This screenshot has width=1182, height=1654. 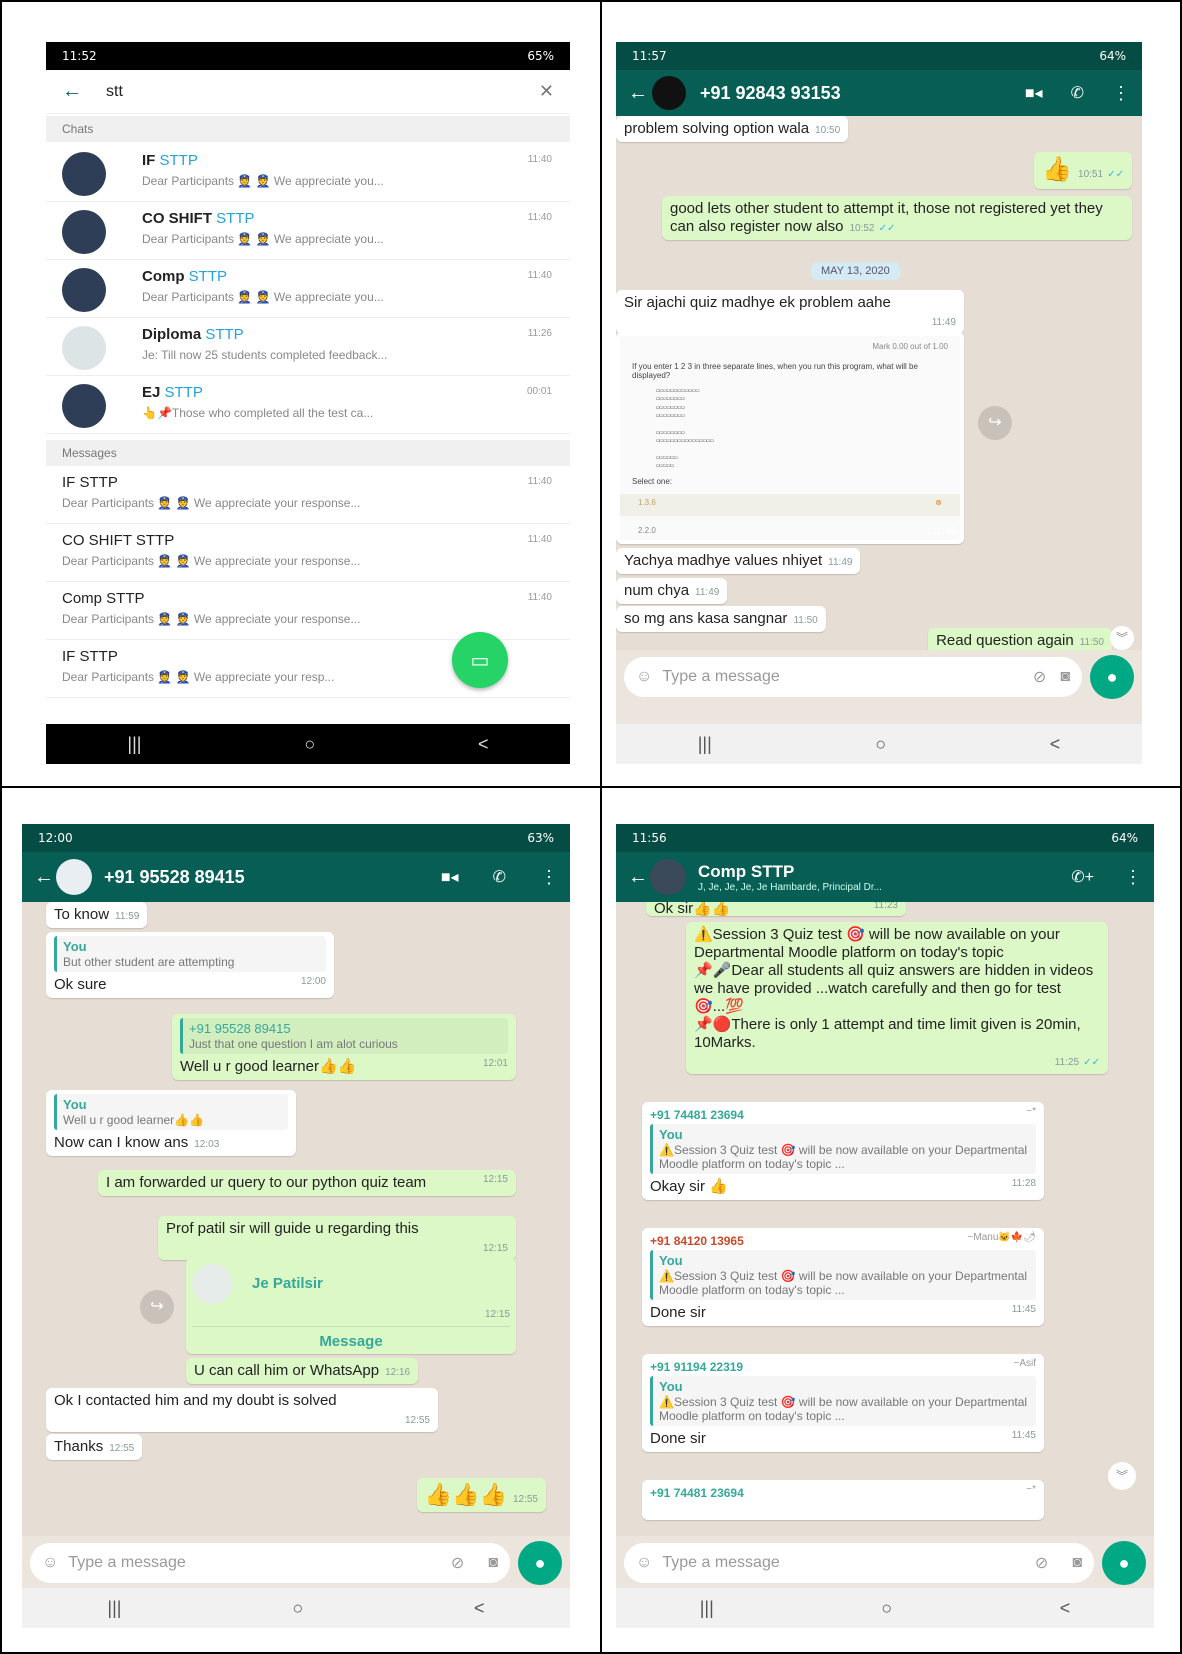 I want to click on message-time: 10:52, so click(x=862, y=228).